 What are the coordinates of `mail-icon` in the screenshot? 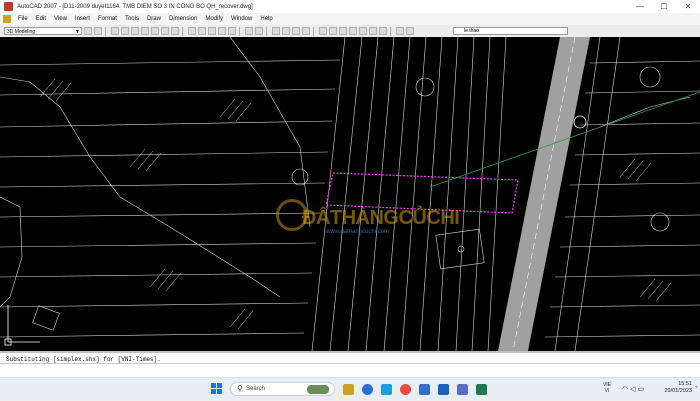 It's located at (443, 389).